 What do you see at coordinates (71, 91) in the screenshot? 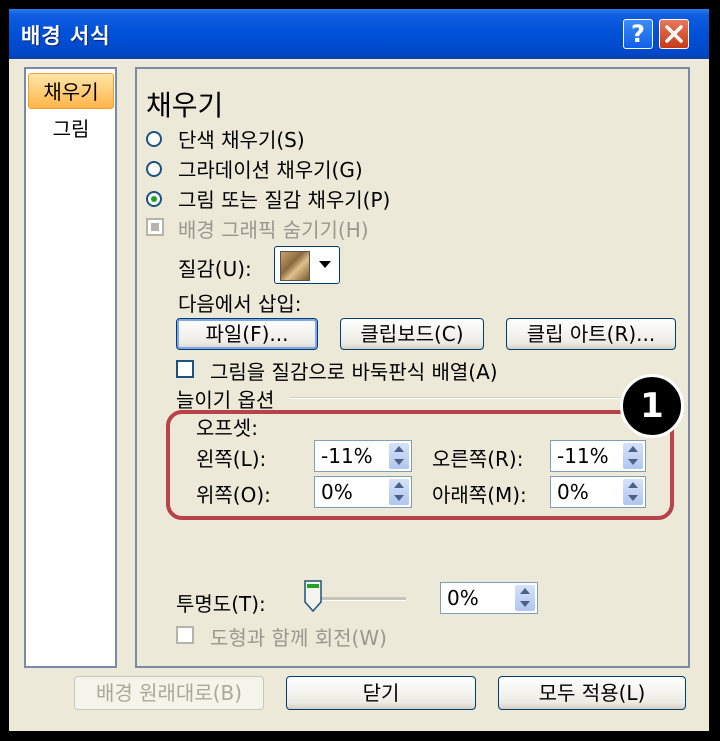
I see `nav-item-fill: 채우기` at bounding box center [71, 91].